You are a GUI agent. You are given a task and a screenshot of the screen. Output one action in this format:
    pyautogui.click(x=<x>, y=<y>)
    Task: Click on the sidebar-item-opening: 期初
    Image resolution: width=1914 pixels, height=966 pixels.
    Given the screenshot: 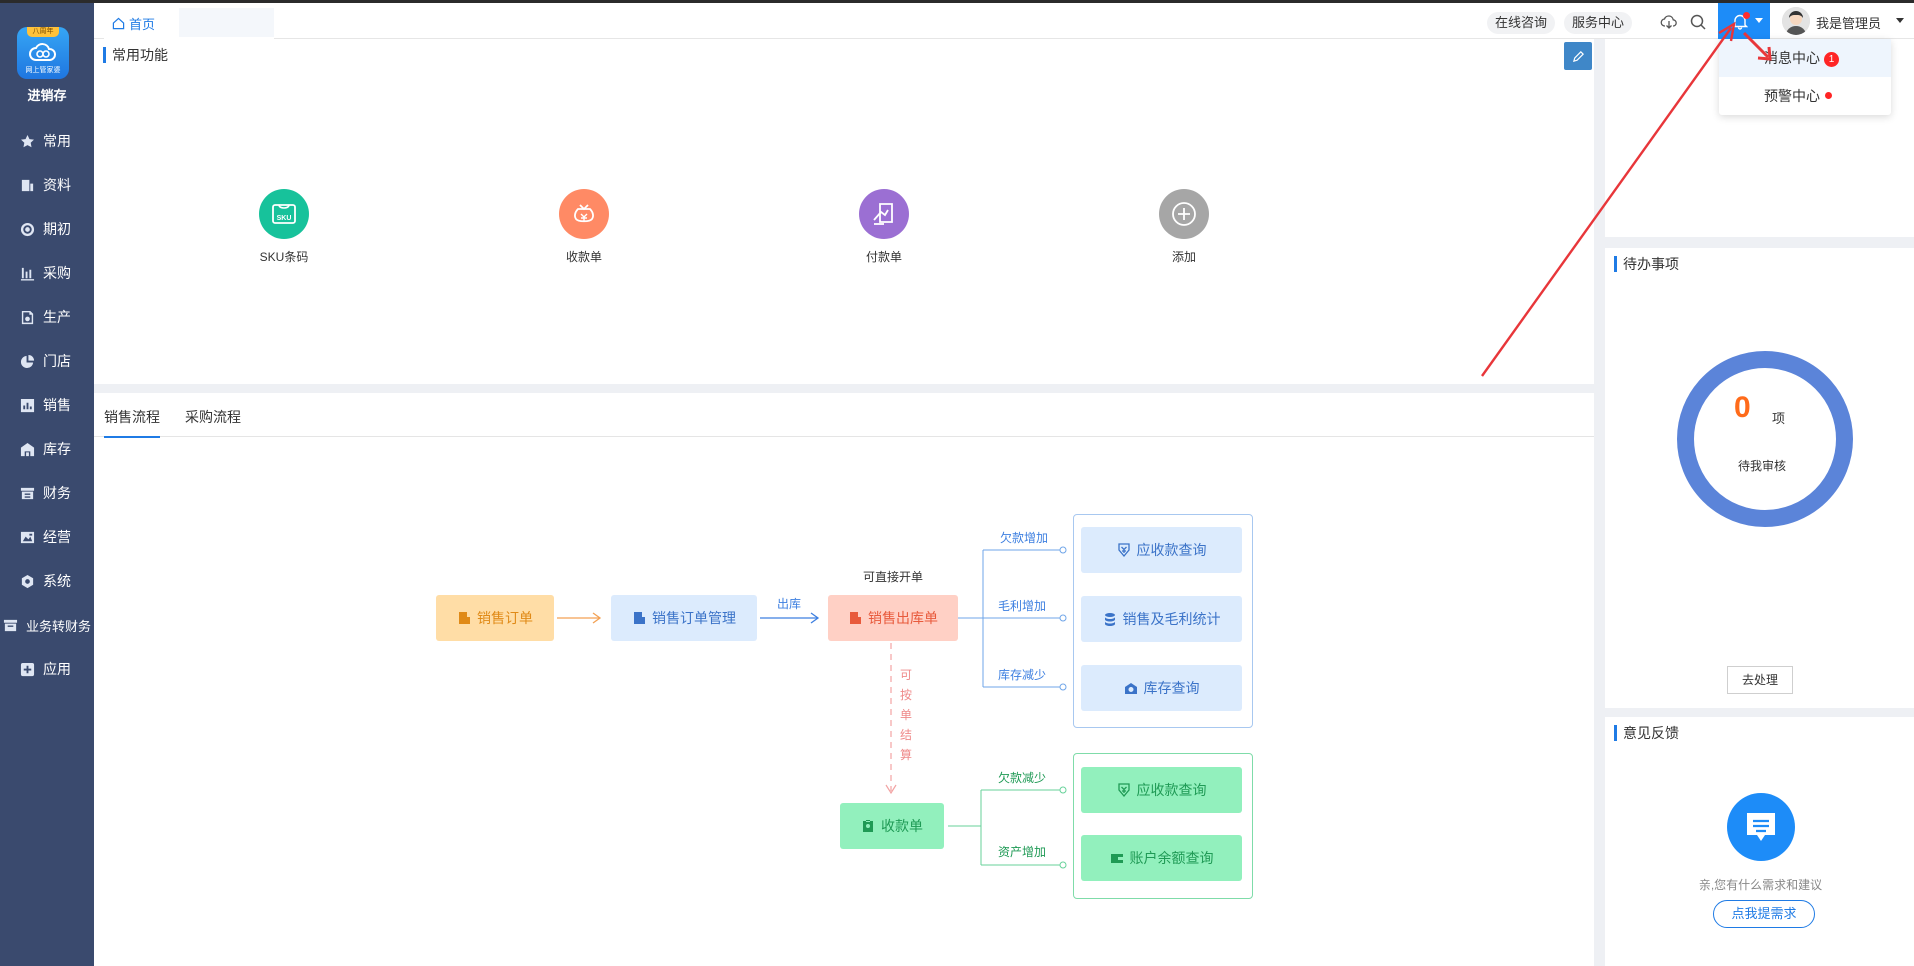 What is the action you would take?
    pyautogui.click(x=47, y=229)
    